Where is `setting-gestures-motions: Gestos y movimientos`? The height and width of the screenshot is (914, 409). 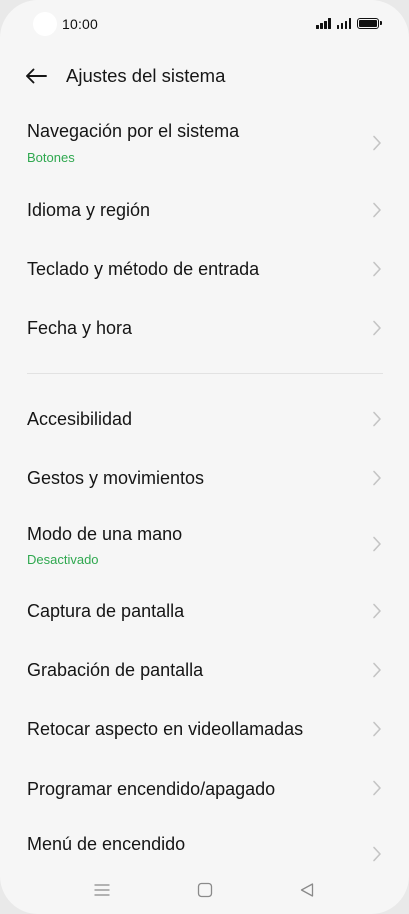 setting-gestures-motions: Gestos y movimientos is located at coordinates (204, 478).